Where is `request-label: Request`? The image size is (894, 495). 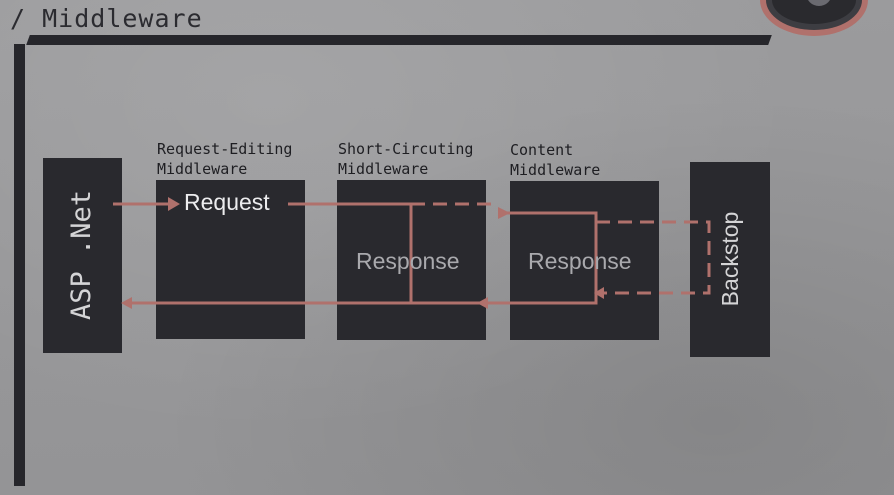
request-label: Request is located at coordinates (227, 202).